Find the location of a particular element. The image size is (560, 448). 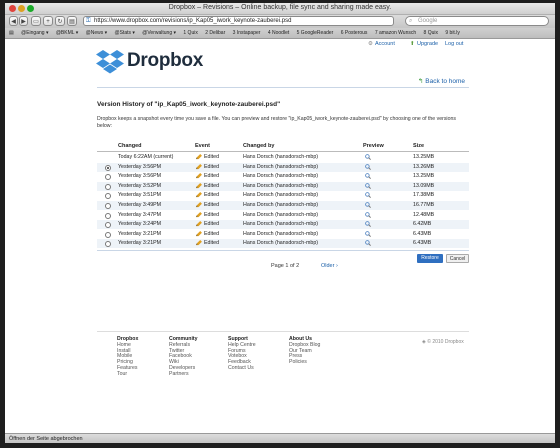

revision-event: Edited is located at coordinates (212, 243).